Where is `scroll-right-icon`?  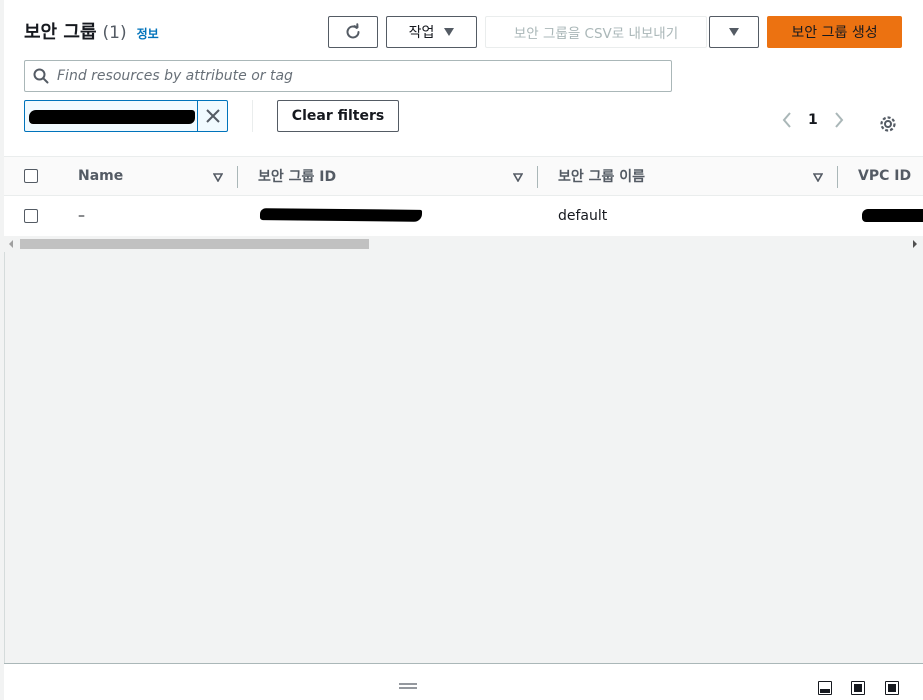 scroll-right-icon is located at coordinates (915, 244).